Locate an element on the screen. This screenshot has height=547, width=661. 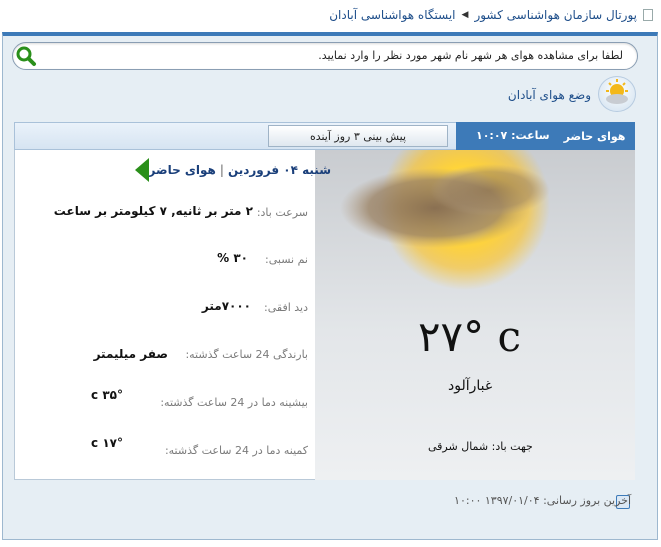
triangle-marker-icon is located at coordinates (141, 170).